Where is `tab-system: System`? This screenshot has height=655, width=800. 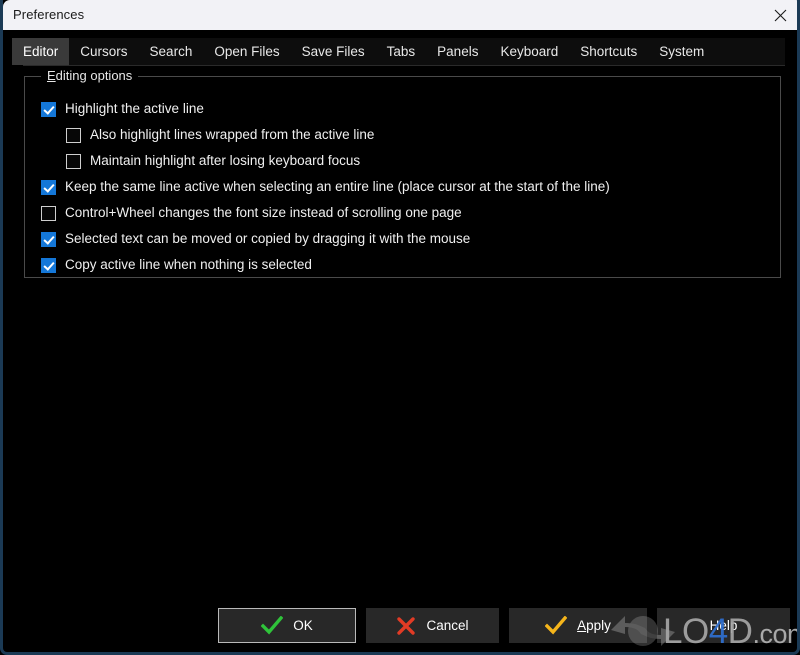 tab-system: System is located at coordinates (681, 51).